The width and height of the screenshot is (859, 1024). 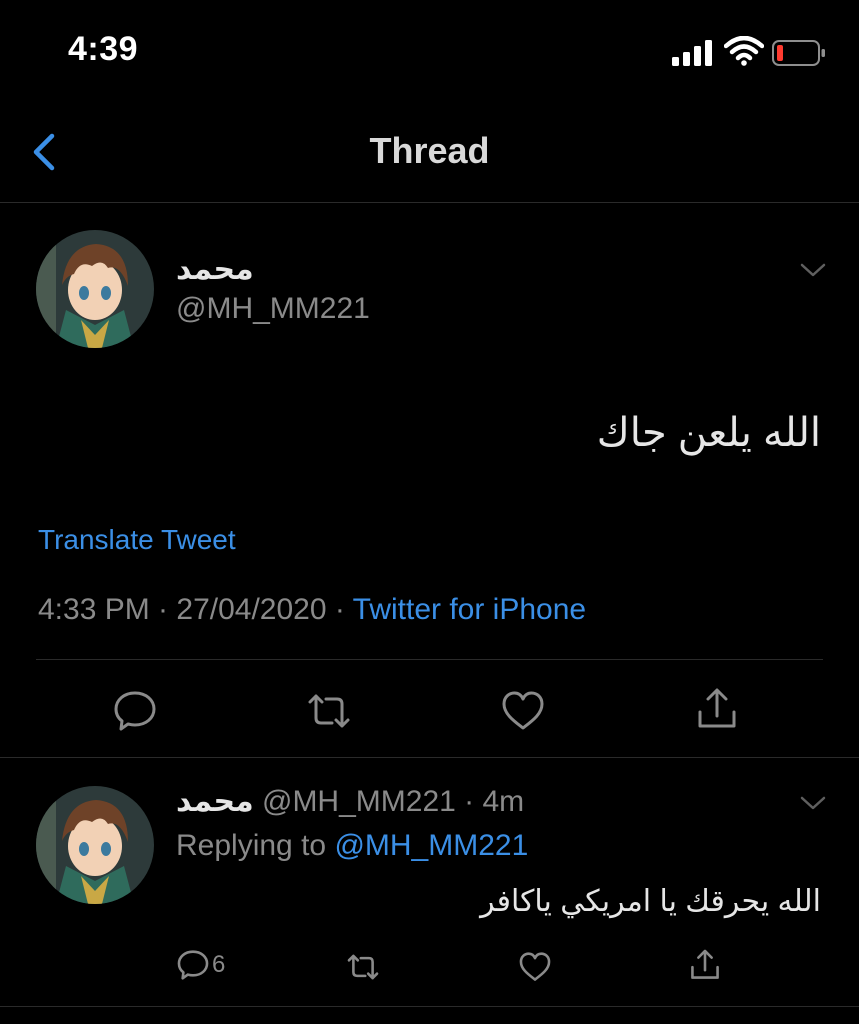 I want to click on page-title: Thread, so click(x=429, y=150).